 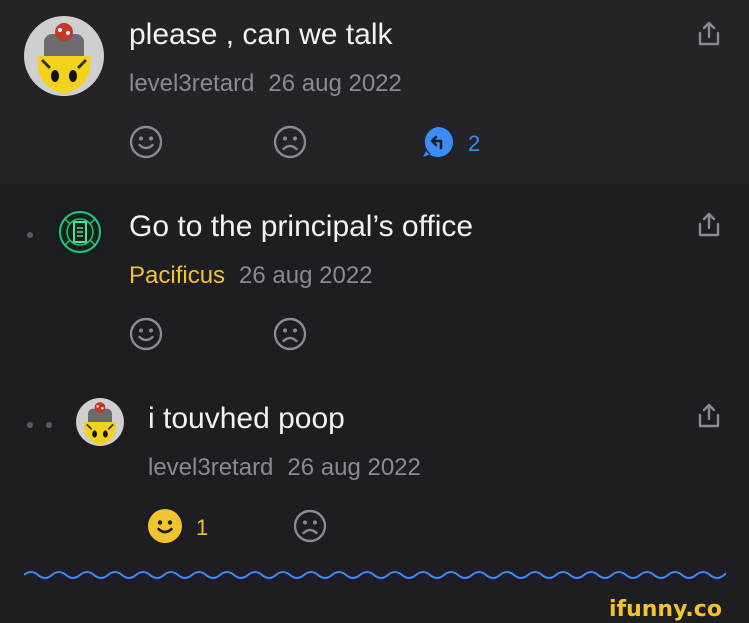 I want to click on comment-title: Go to the principal’s office, so click(x=301, y=226).